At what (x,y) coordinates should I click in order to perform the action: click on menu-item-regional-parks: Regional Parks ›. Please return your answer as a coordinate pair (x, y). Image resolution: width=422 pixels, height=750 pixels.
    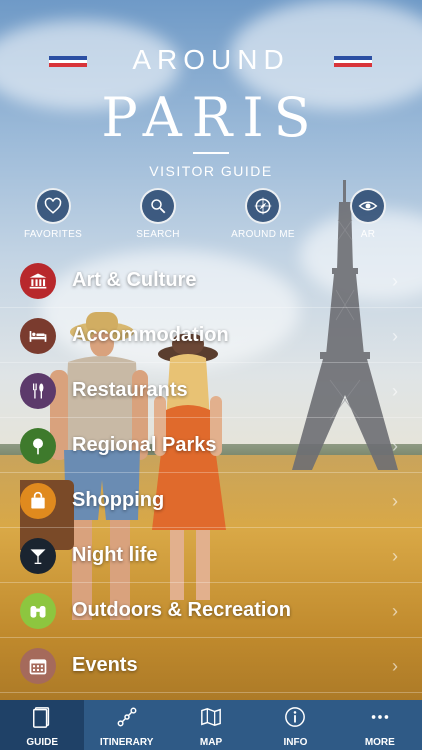
    Looking at the image, I should click on (211, 445).